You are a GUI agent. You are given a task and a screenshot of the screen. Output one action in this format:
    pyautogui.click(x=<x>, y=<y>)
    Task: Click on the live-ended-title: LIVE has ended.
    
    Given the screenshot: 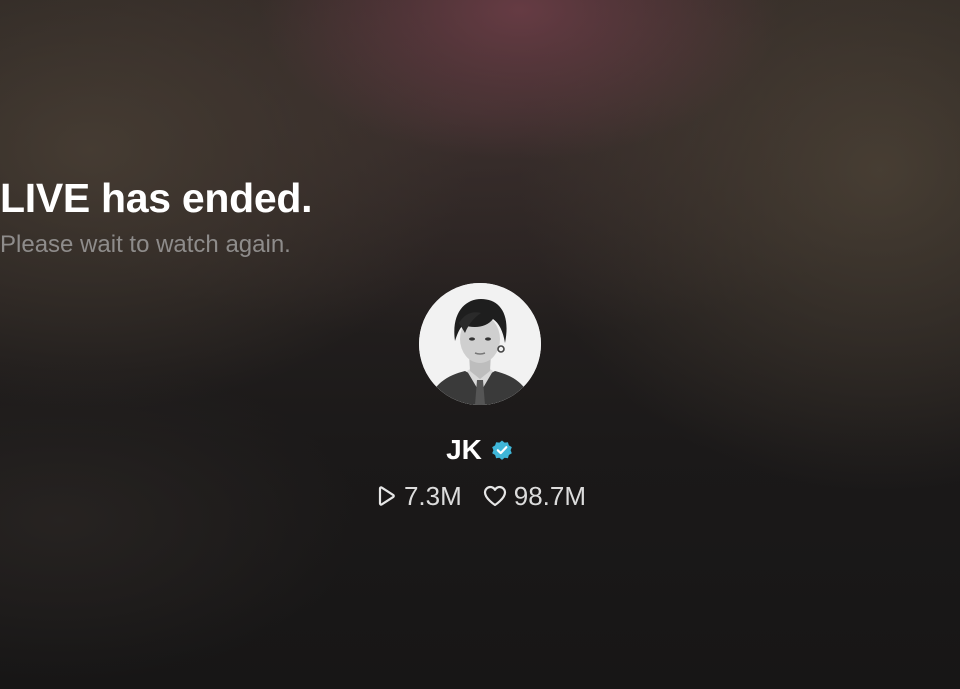 What is the action you would take?
    pyautogui.click(x=156, y=198)
    